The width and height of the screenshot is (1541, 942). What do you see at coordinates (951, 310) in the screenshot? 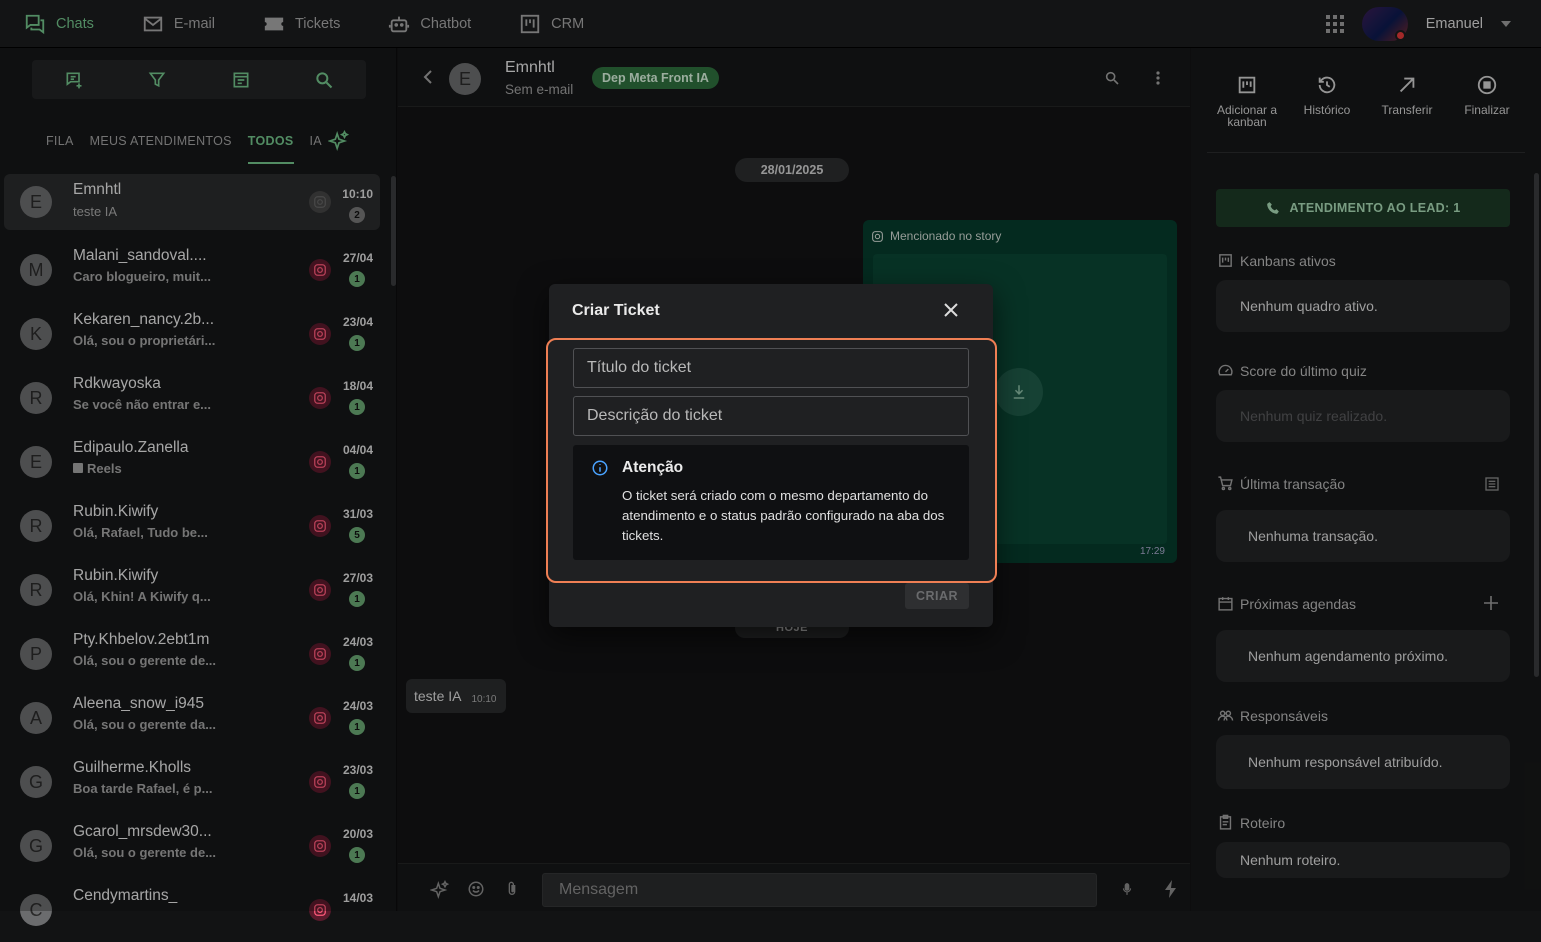
I see `close-icon` at bounding box center [951, 310].